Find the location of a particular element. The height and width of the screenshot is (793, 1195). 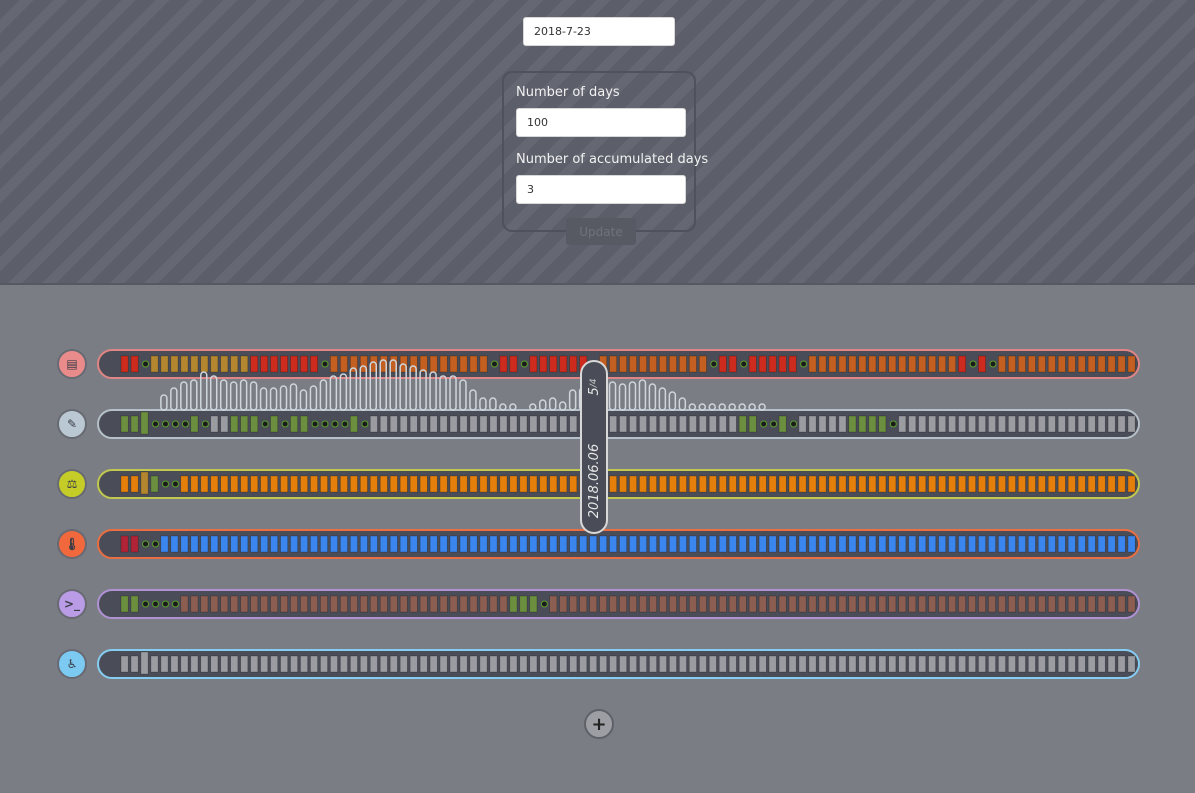

accumulated-days-input is located at coordinates (601, 189).